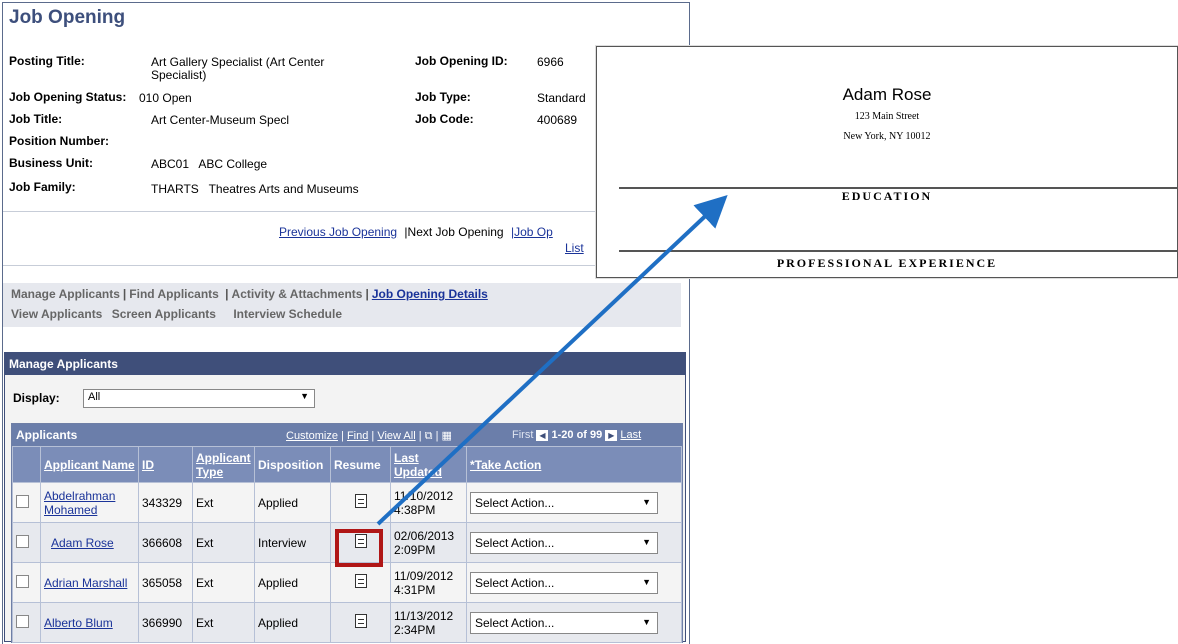  I want to click on last-updated-date: 11/09/2012, so click(424, 575).